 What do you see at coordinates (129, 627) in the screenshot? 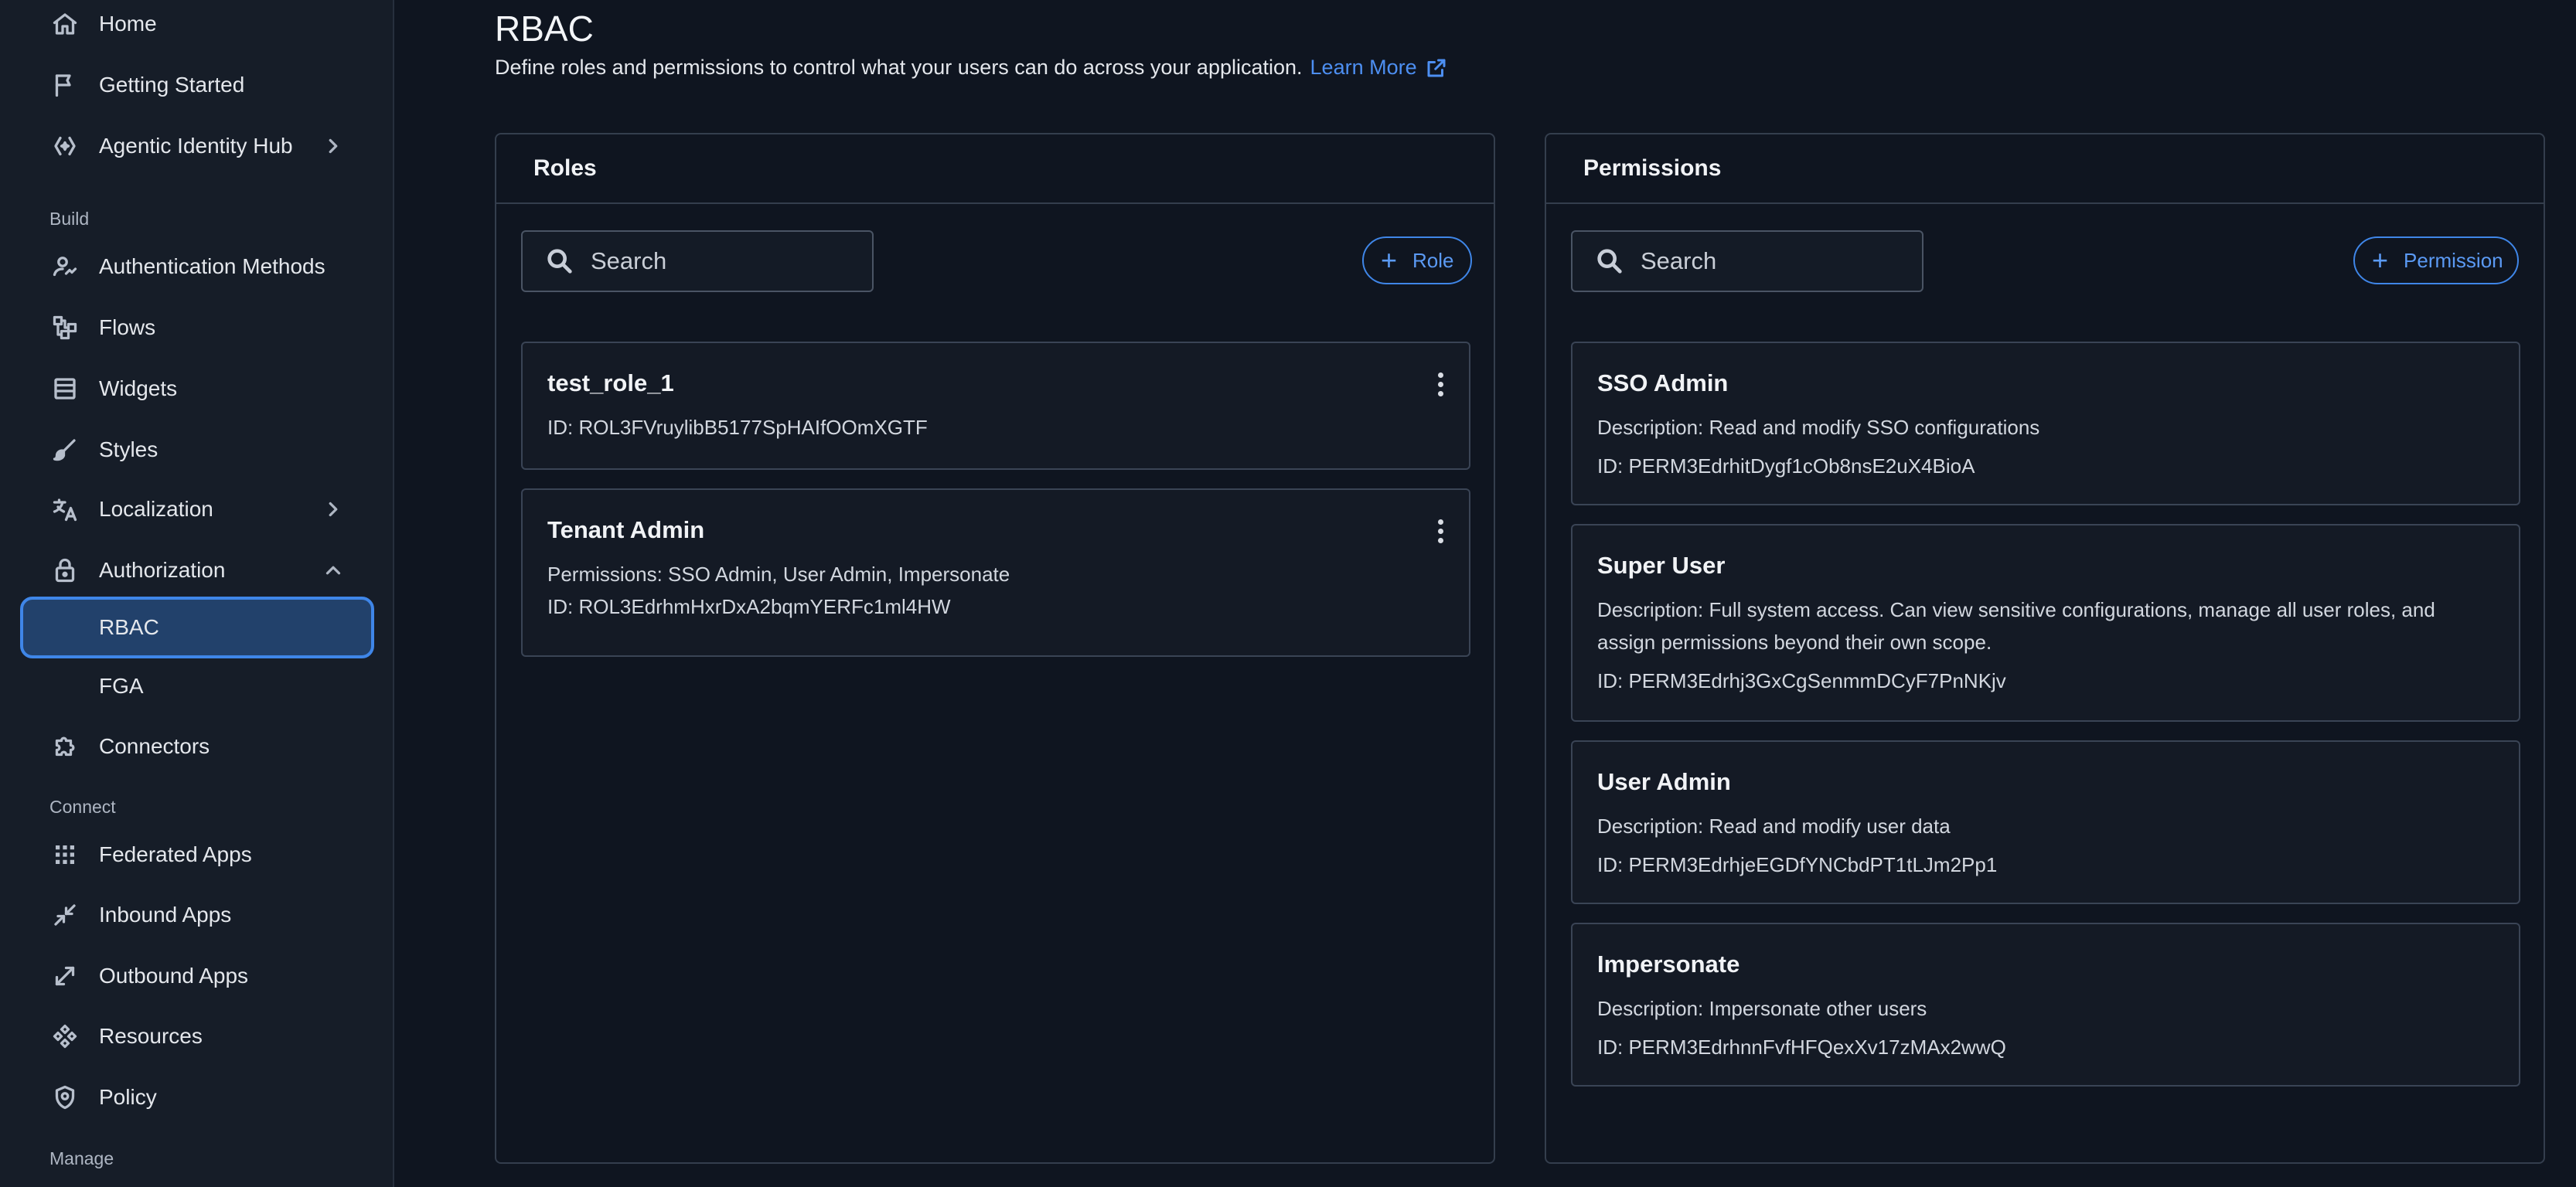
I see `sidebar-item-label: RBAC` at bounding box center [129, 627].